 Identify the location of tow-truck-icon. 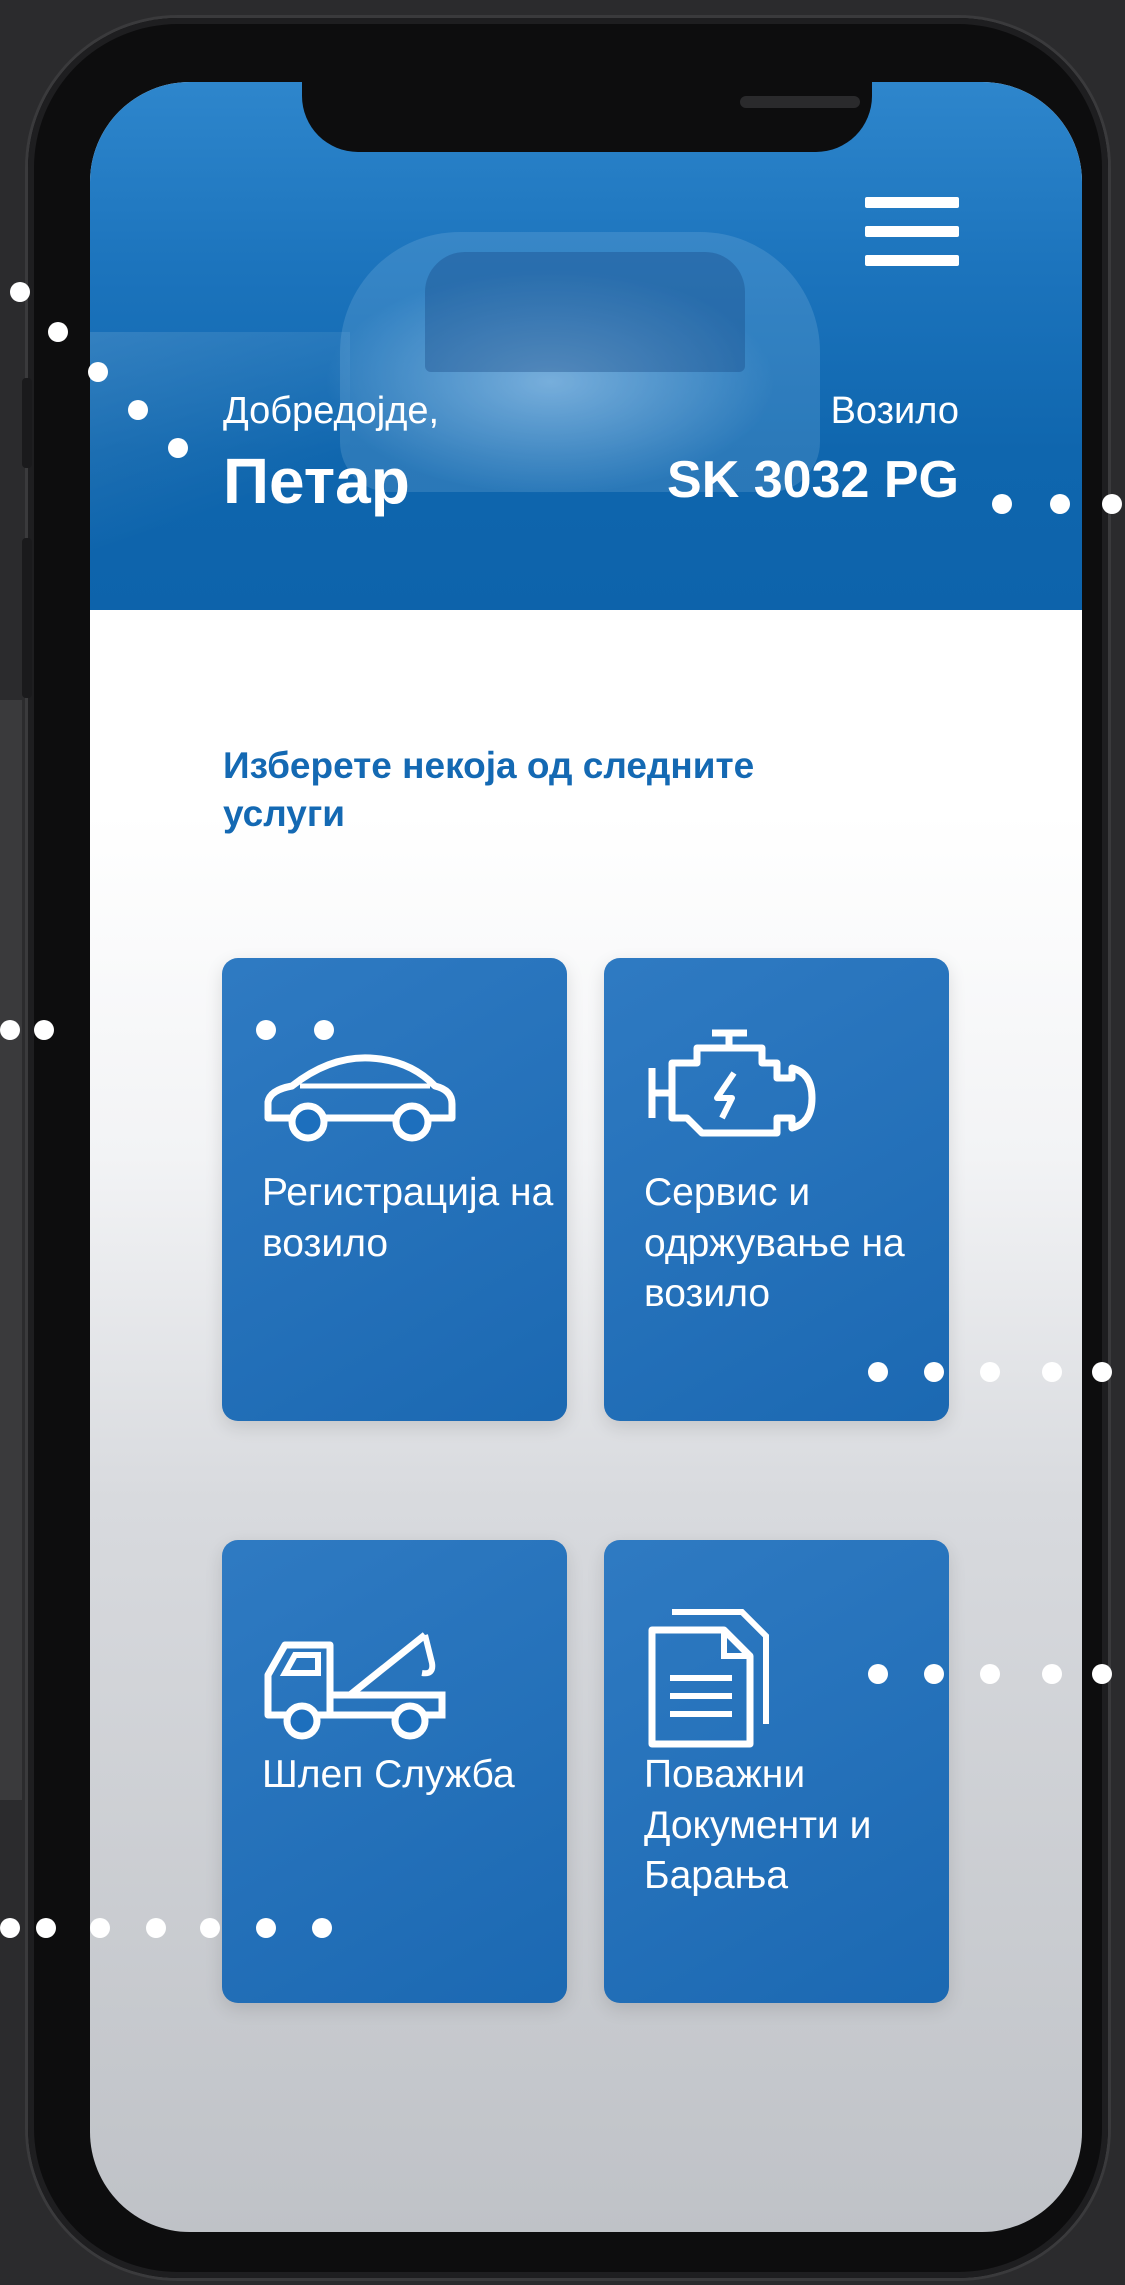
(355, 1687).